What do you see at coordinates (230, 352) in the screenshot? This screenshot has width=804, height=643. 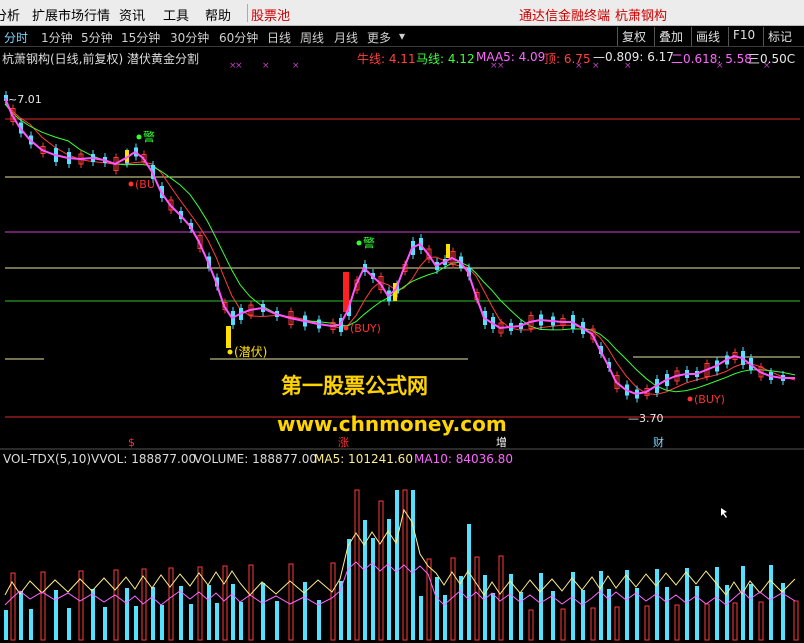 I see `hide-dot` at bounding box center [230, 352].